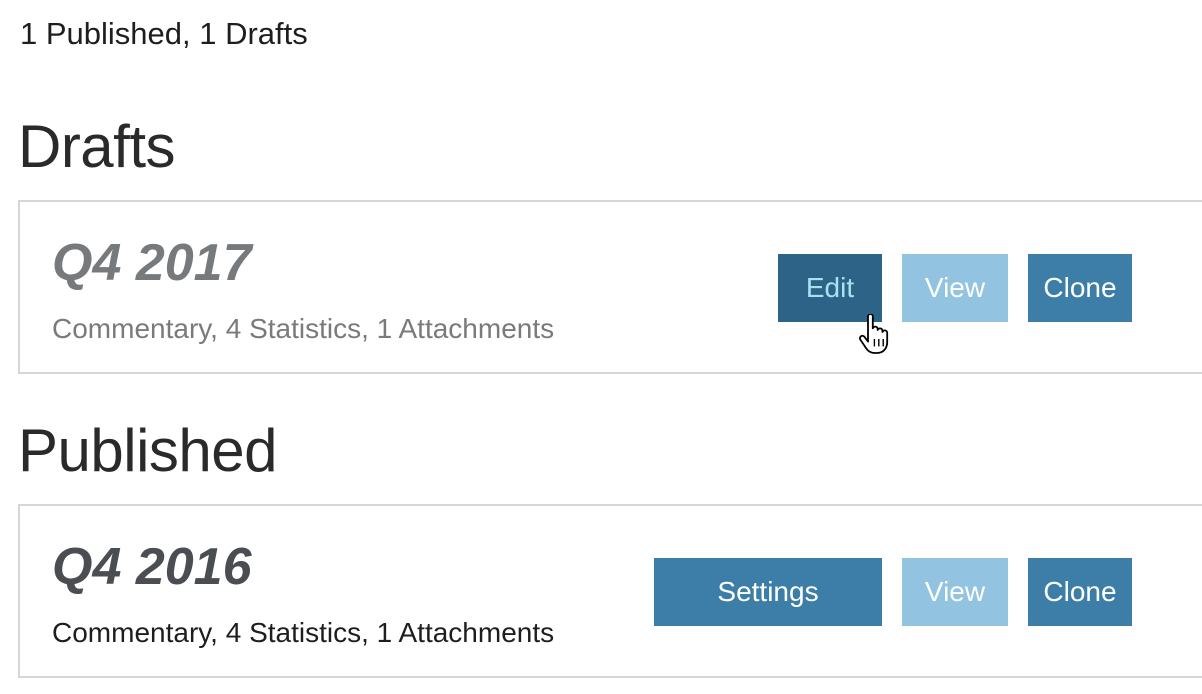  I want to click on card-title: Q4 2017, so click(152, 263).